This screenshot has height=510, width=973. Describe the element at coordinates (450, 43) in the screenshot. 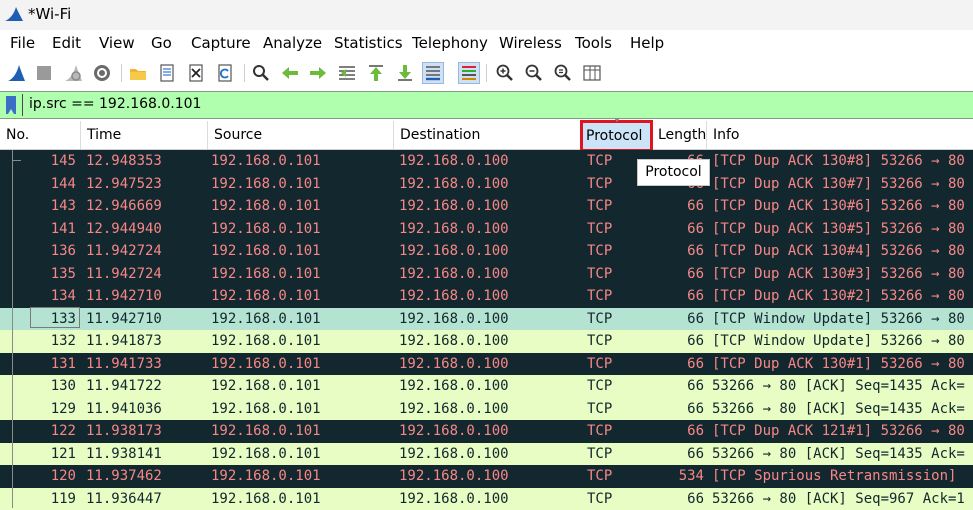

I see `menu-telephony: Telephony` at that location.